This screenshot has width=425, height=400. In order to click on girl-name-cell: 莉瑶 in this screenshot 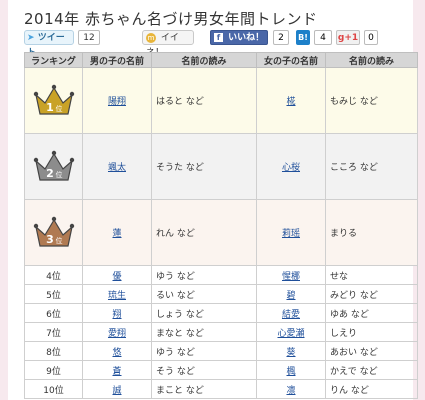, I will do `click(291, 232)`.